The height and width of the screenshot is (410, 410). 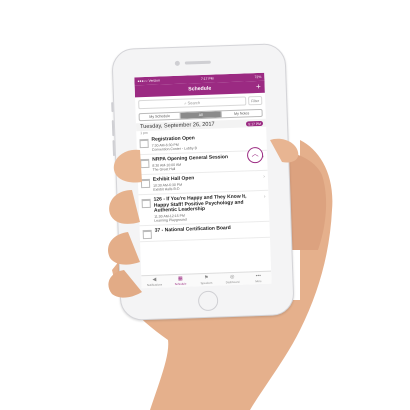 I want to click on page-title: Schedule, so click(x=200, y=89).